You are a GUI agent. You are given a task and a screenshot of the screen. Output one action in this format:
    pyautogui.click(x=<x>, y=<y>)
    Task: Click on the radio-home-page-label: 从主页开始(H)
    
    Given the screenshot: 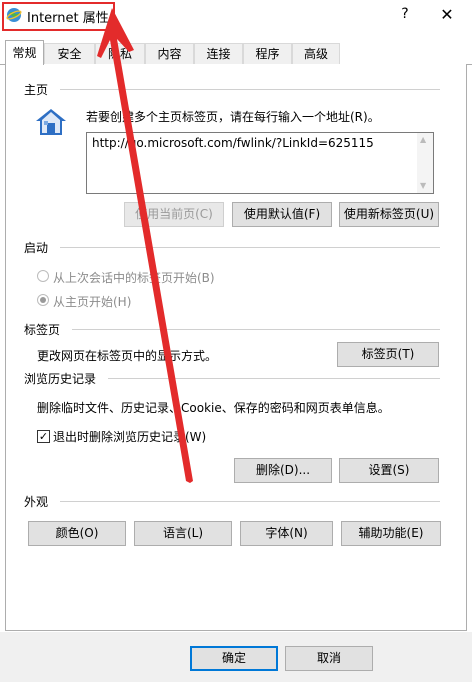 What is the action you would take?
    pyautogui.click(x=92, y=302)
    